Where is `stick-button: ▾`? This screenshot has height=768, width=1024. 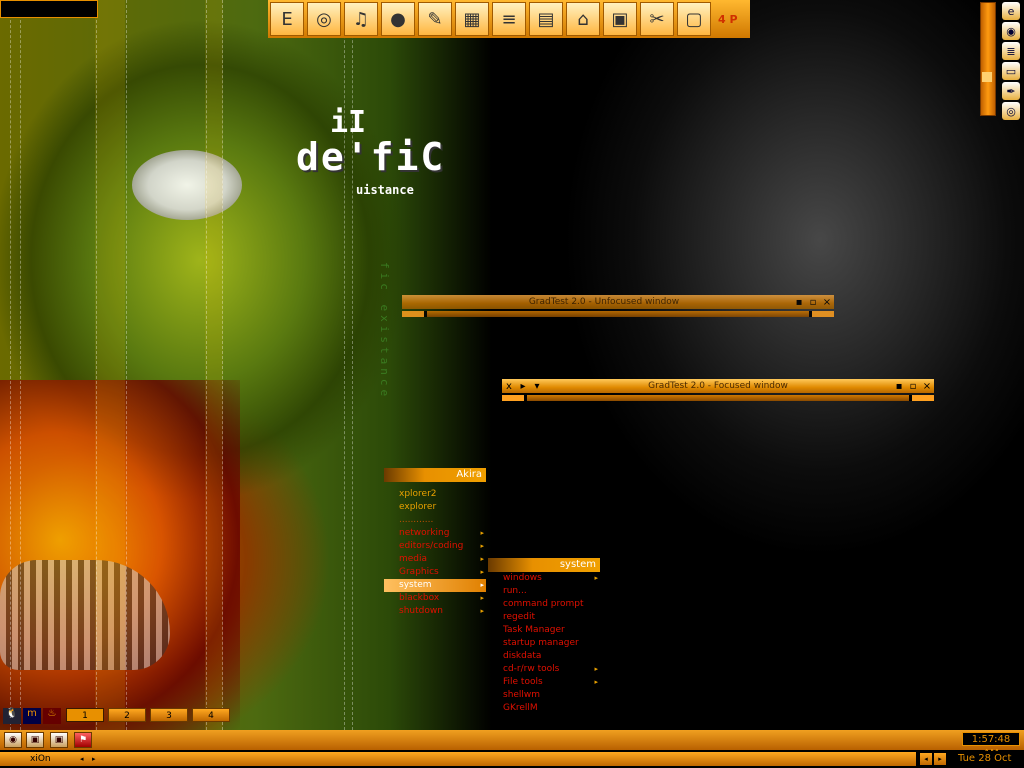 stick-button: ▾ is located at coordinates (537, 386).